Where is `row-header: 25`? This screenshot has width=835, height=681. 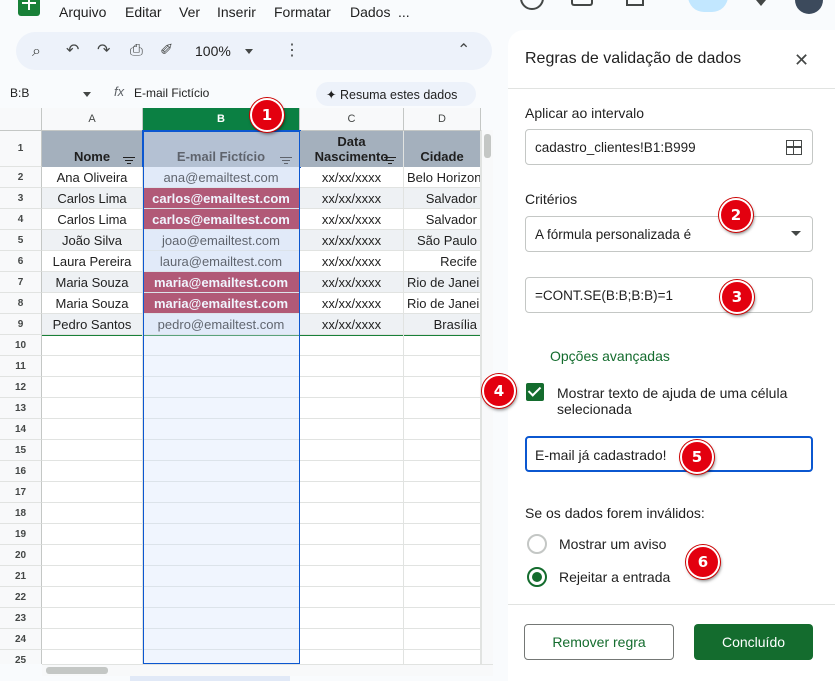 row-header: 25 is located at coordinates (21, 657).